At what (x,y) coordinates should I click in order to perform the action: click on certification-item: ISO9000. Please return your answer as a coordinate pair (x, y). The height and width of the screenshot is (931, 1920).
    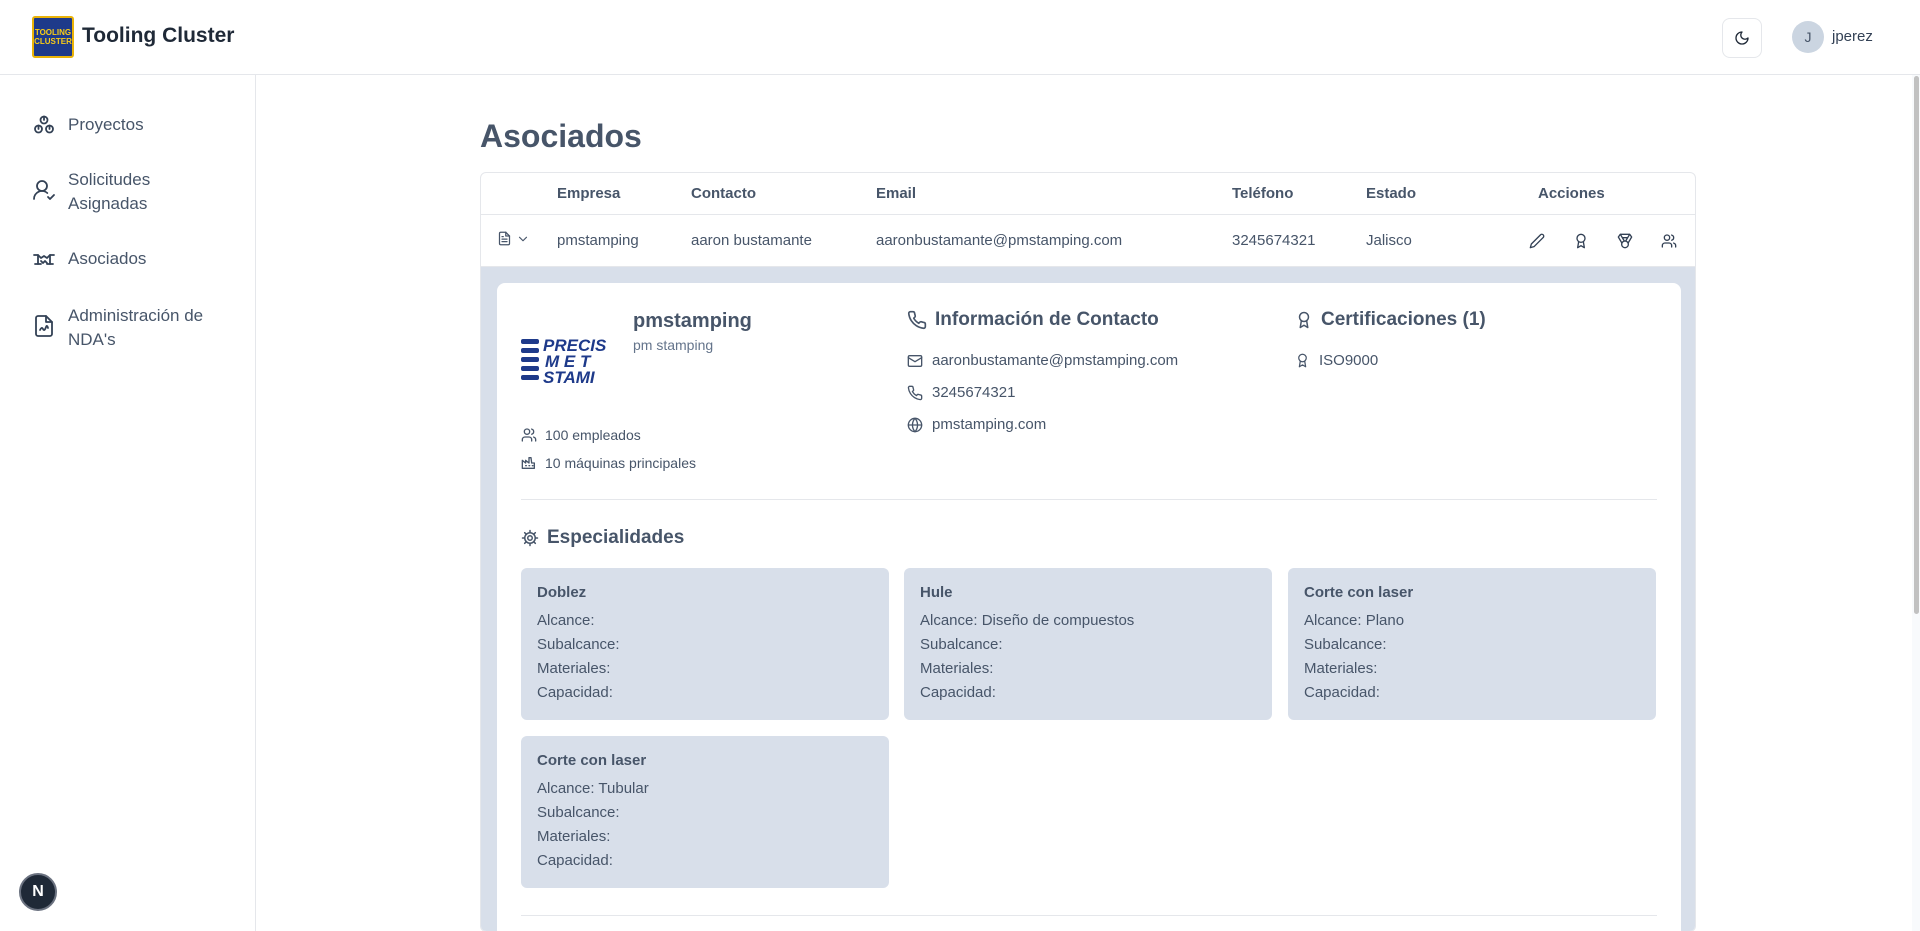
    Looking at the image, I should click on (1336, 360).